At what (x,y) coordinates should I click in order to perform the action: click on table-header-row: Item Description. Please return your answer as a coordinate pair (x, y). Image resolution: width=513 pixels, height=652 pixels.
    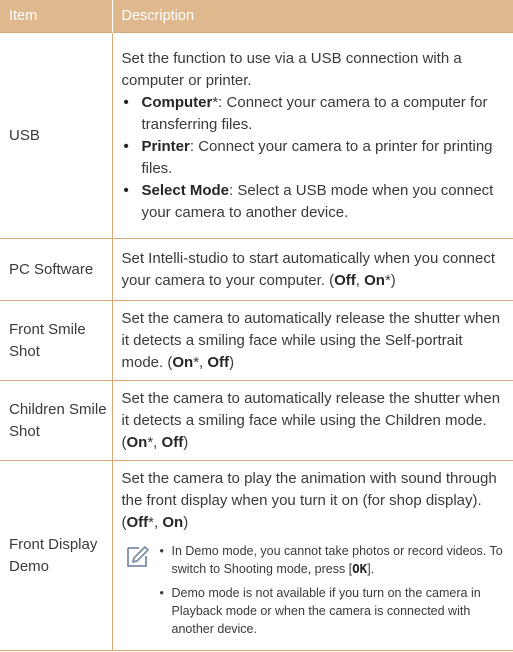
    Looking at the image, I should click on (256, 16).